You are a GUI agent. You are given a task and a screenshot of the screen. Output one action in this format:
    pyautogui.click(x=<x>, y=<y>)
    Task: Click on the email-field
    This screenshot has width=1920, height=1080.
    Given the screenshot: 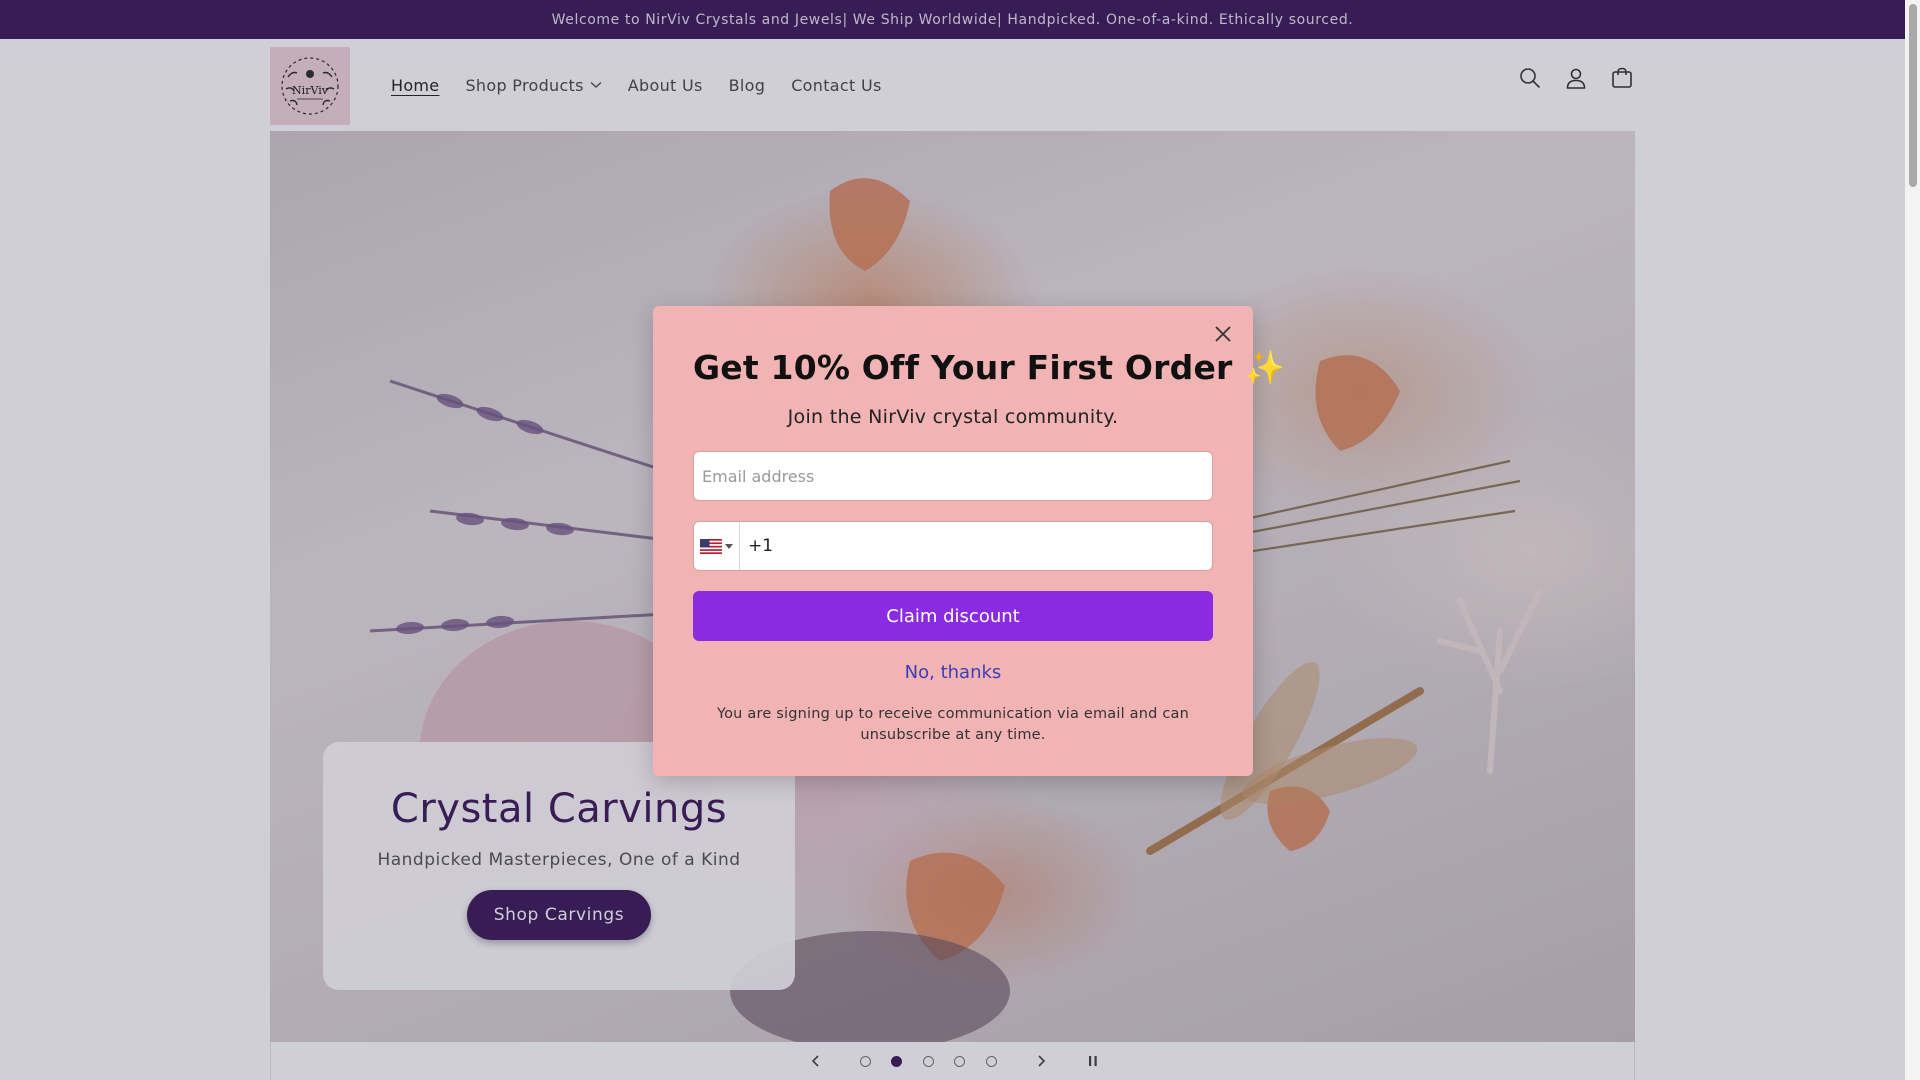 What is the action you would take?
    pyautogui.click(x=953, y=476)
    